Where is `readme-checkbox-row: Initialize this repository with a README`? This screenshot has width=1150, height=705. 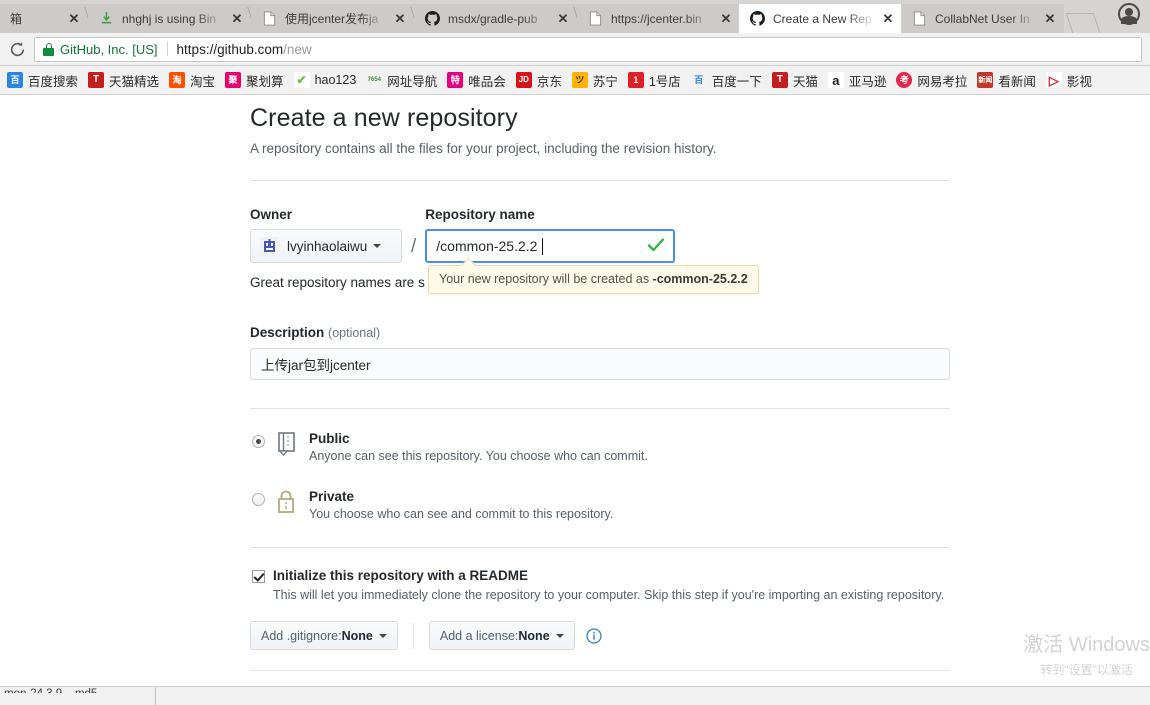 readme-checkbox-row: Initialize this repository with a README is located at coordinates (601, 575).